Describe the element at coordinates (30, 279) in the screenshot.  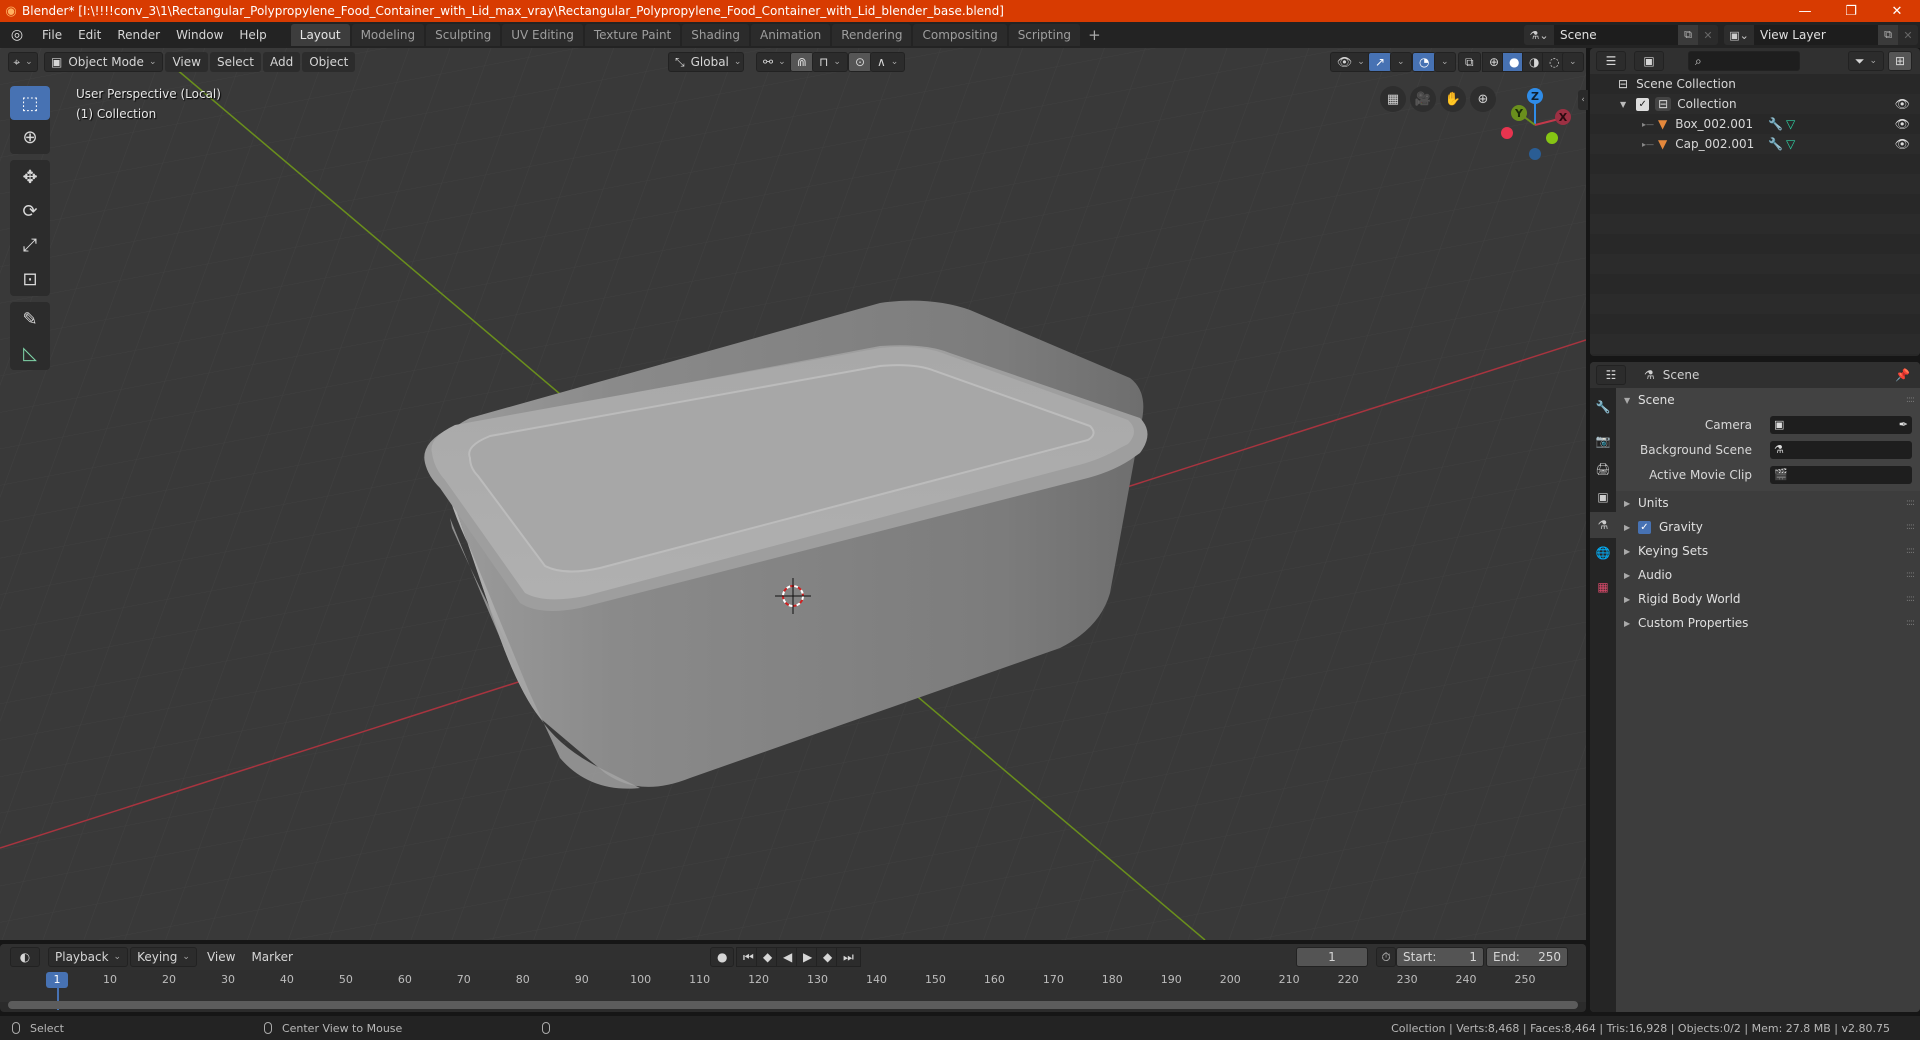
I see `transform-tool: ⊡` at that location.